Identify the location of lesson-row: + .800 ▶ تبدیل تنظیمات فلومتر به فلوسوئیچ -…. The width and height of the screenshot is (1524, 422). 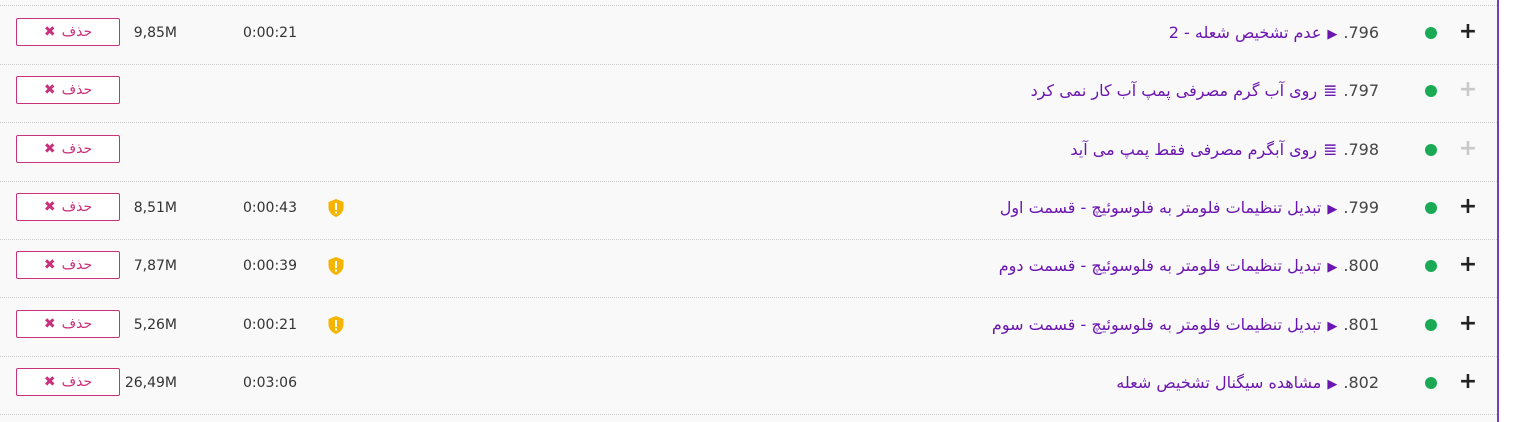
(748, 269).